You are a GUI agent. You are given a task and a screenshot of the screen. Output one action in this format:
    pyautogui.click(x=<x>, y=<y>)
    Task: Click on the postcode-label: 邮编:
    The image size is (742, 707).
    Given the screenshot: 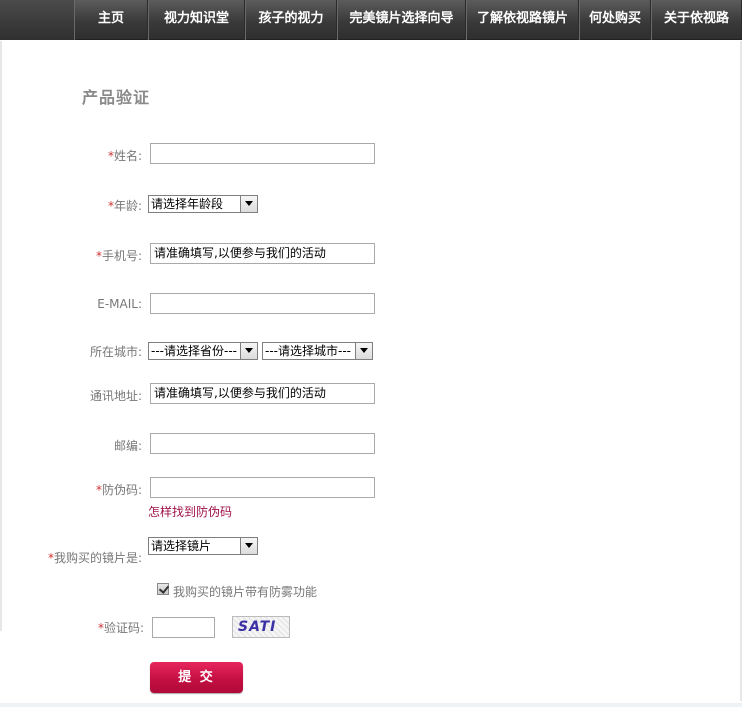 What is the action you would take?
    pyautogui.click(x=127, y=446)
    